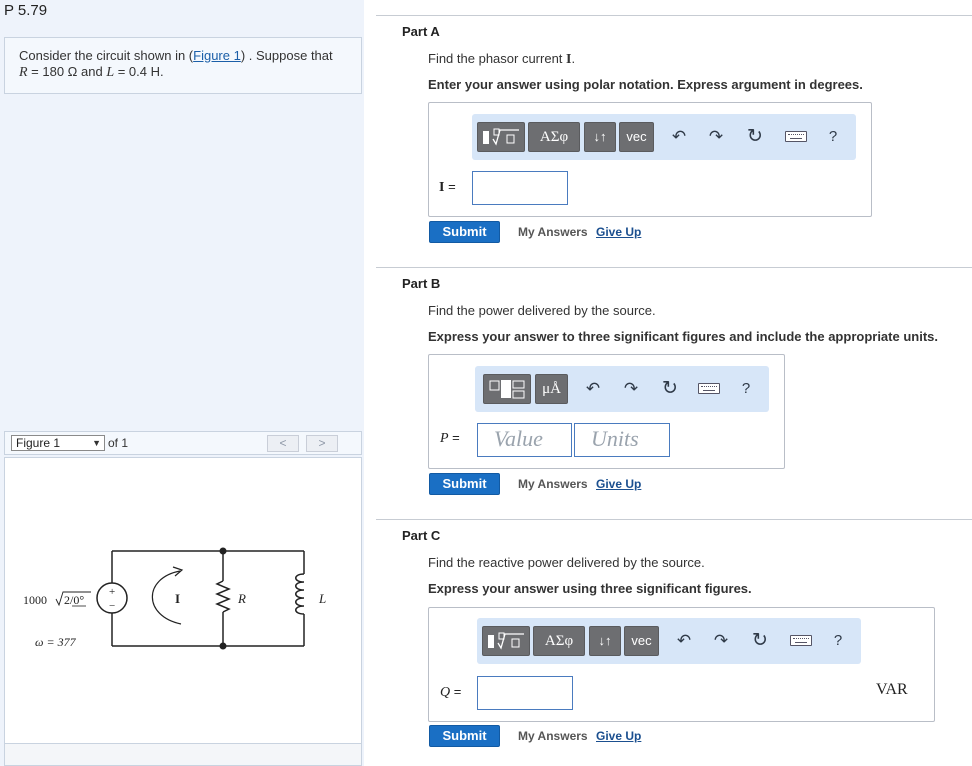  I want to click on resistor-icon, so click(223, 596).